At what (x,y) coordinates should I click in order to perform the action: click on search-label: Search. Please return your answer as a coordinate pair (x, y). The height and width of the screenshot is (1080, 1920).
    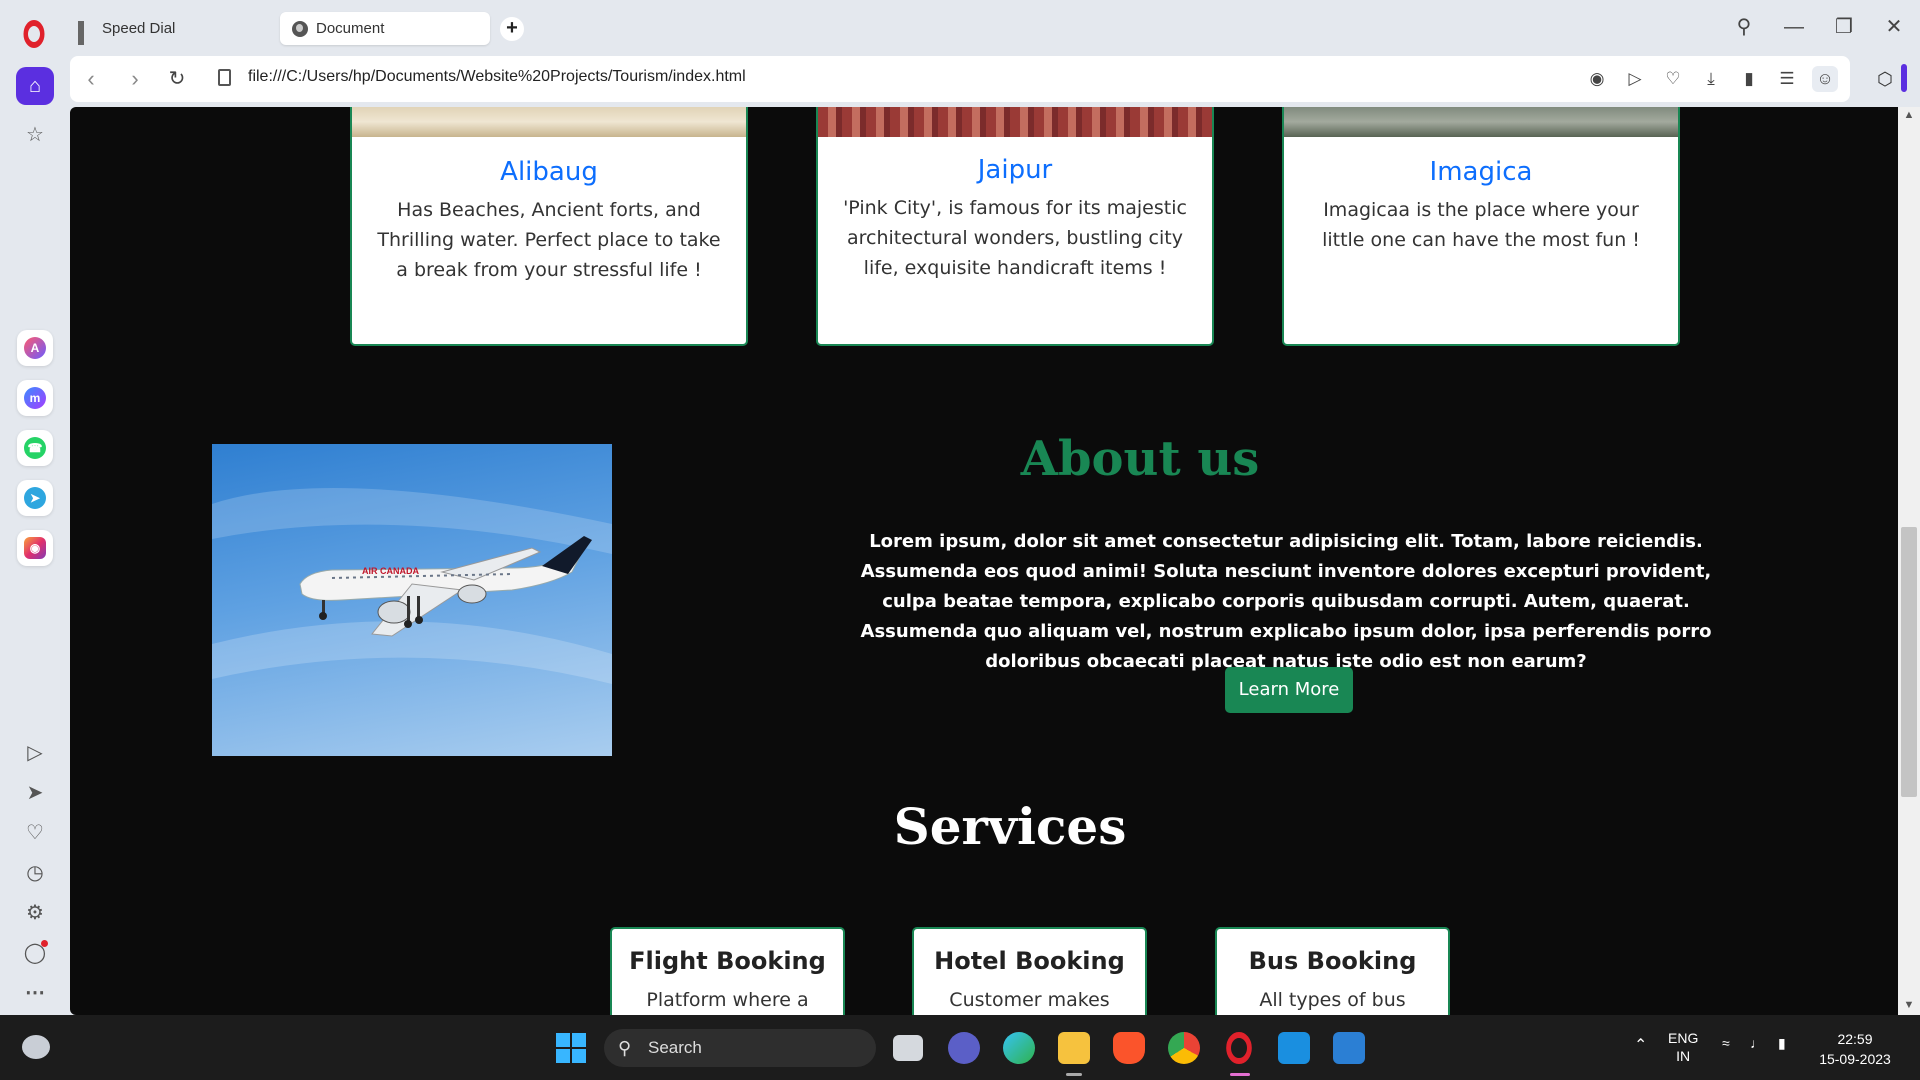
    Looking at the image, I should click on (675, 1047).